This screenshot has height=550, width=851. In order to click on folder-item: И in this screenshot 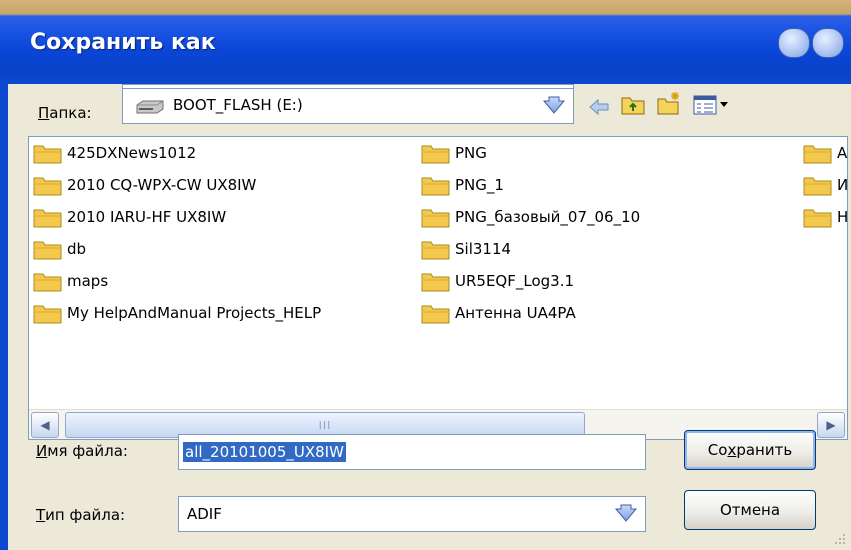, I will do `click(825, 185)`.